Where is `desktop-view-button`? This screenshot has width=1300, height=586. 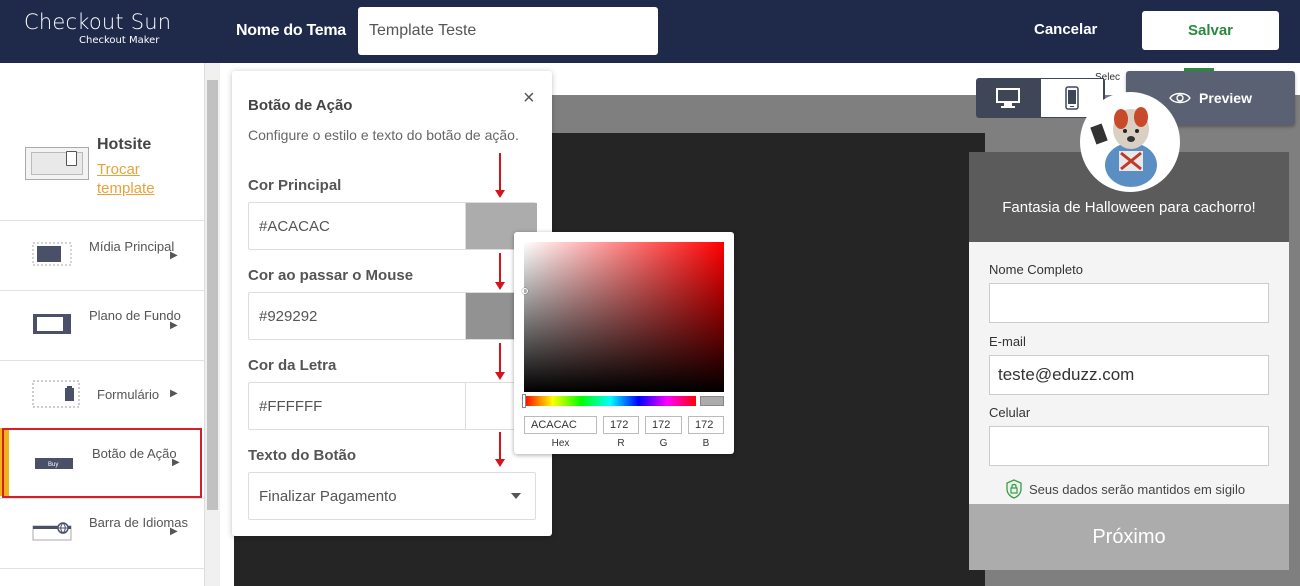
desktop-view-button is located at coordinates (1008, 98).